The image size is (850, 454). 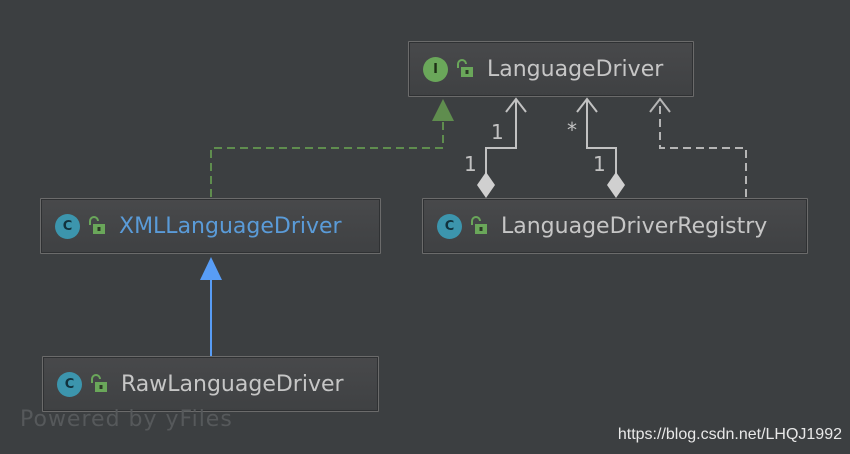 What do you see at coordinates (729, 434) in the screenshot?
I see `source-url-watermark: https://blog.csdn.net/LHQJ1992` at bounding box center [729, 434].